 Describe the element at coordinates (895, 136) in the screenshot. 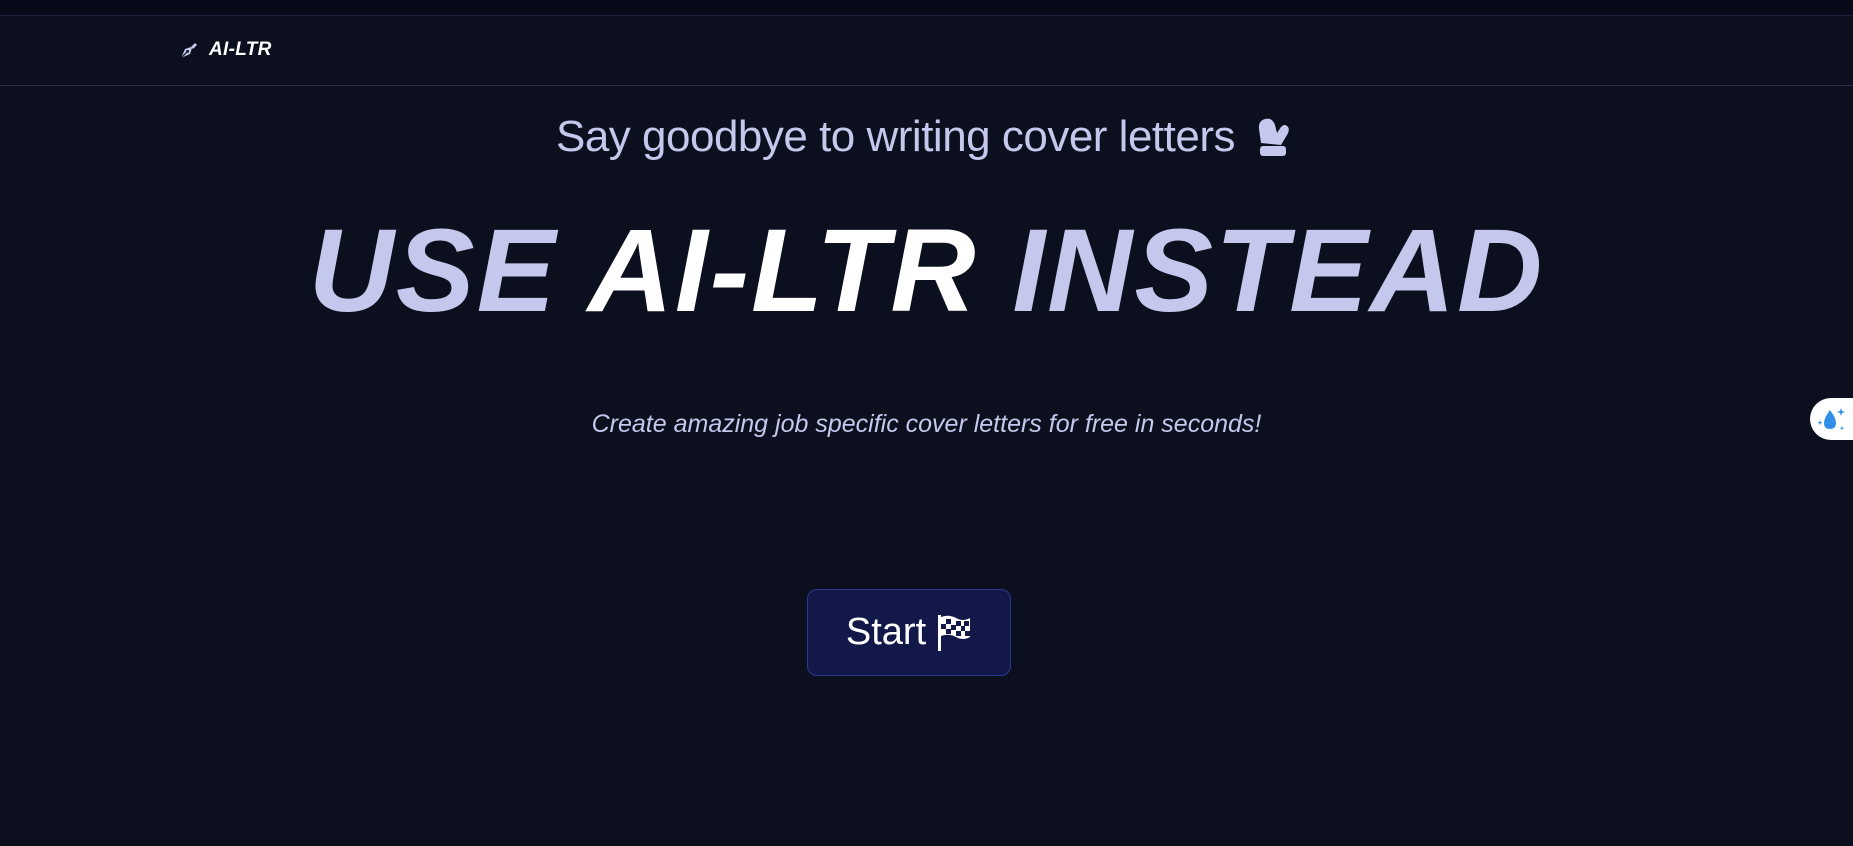

I see `tagline-text: Say goodbye to writing cover letters` at that location.